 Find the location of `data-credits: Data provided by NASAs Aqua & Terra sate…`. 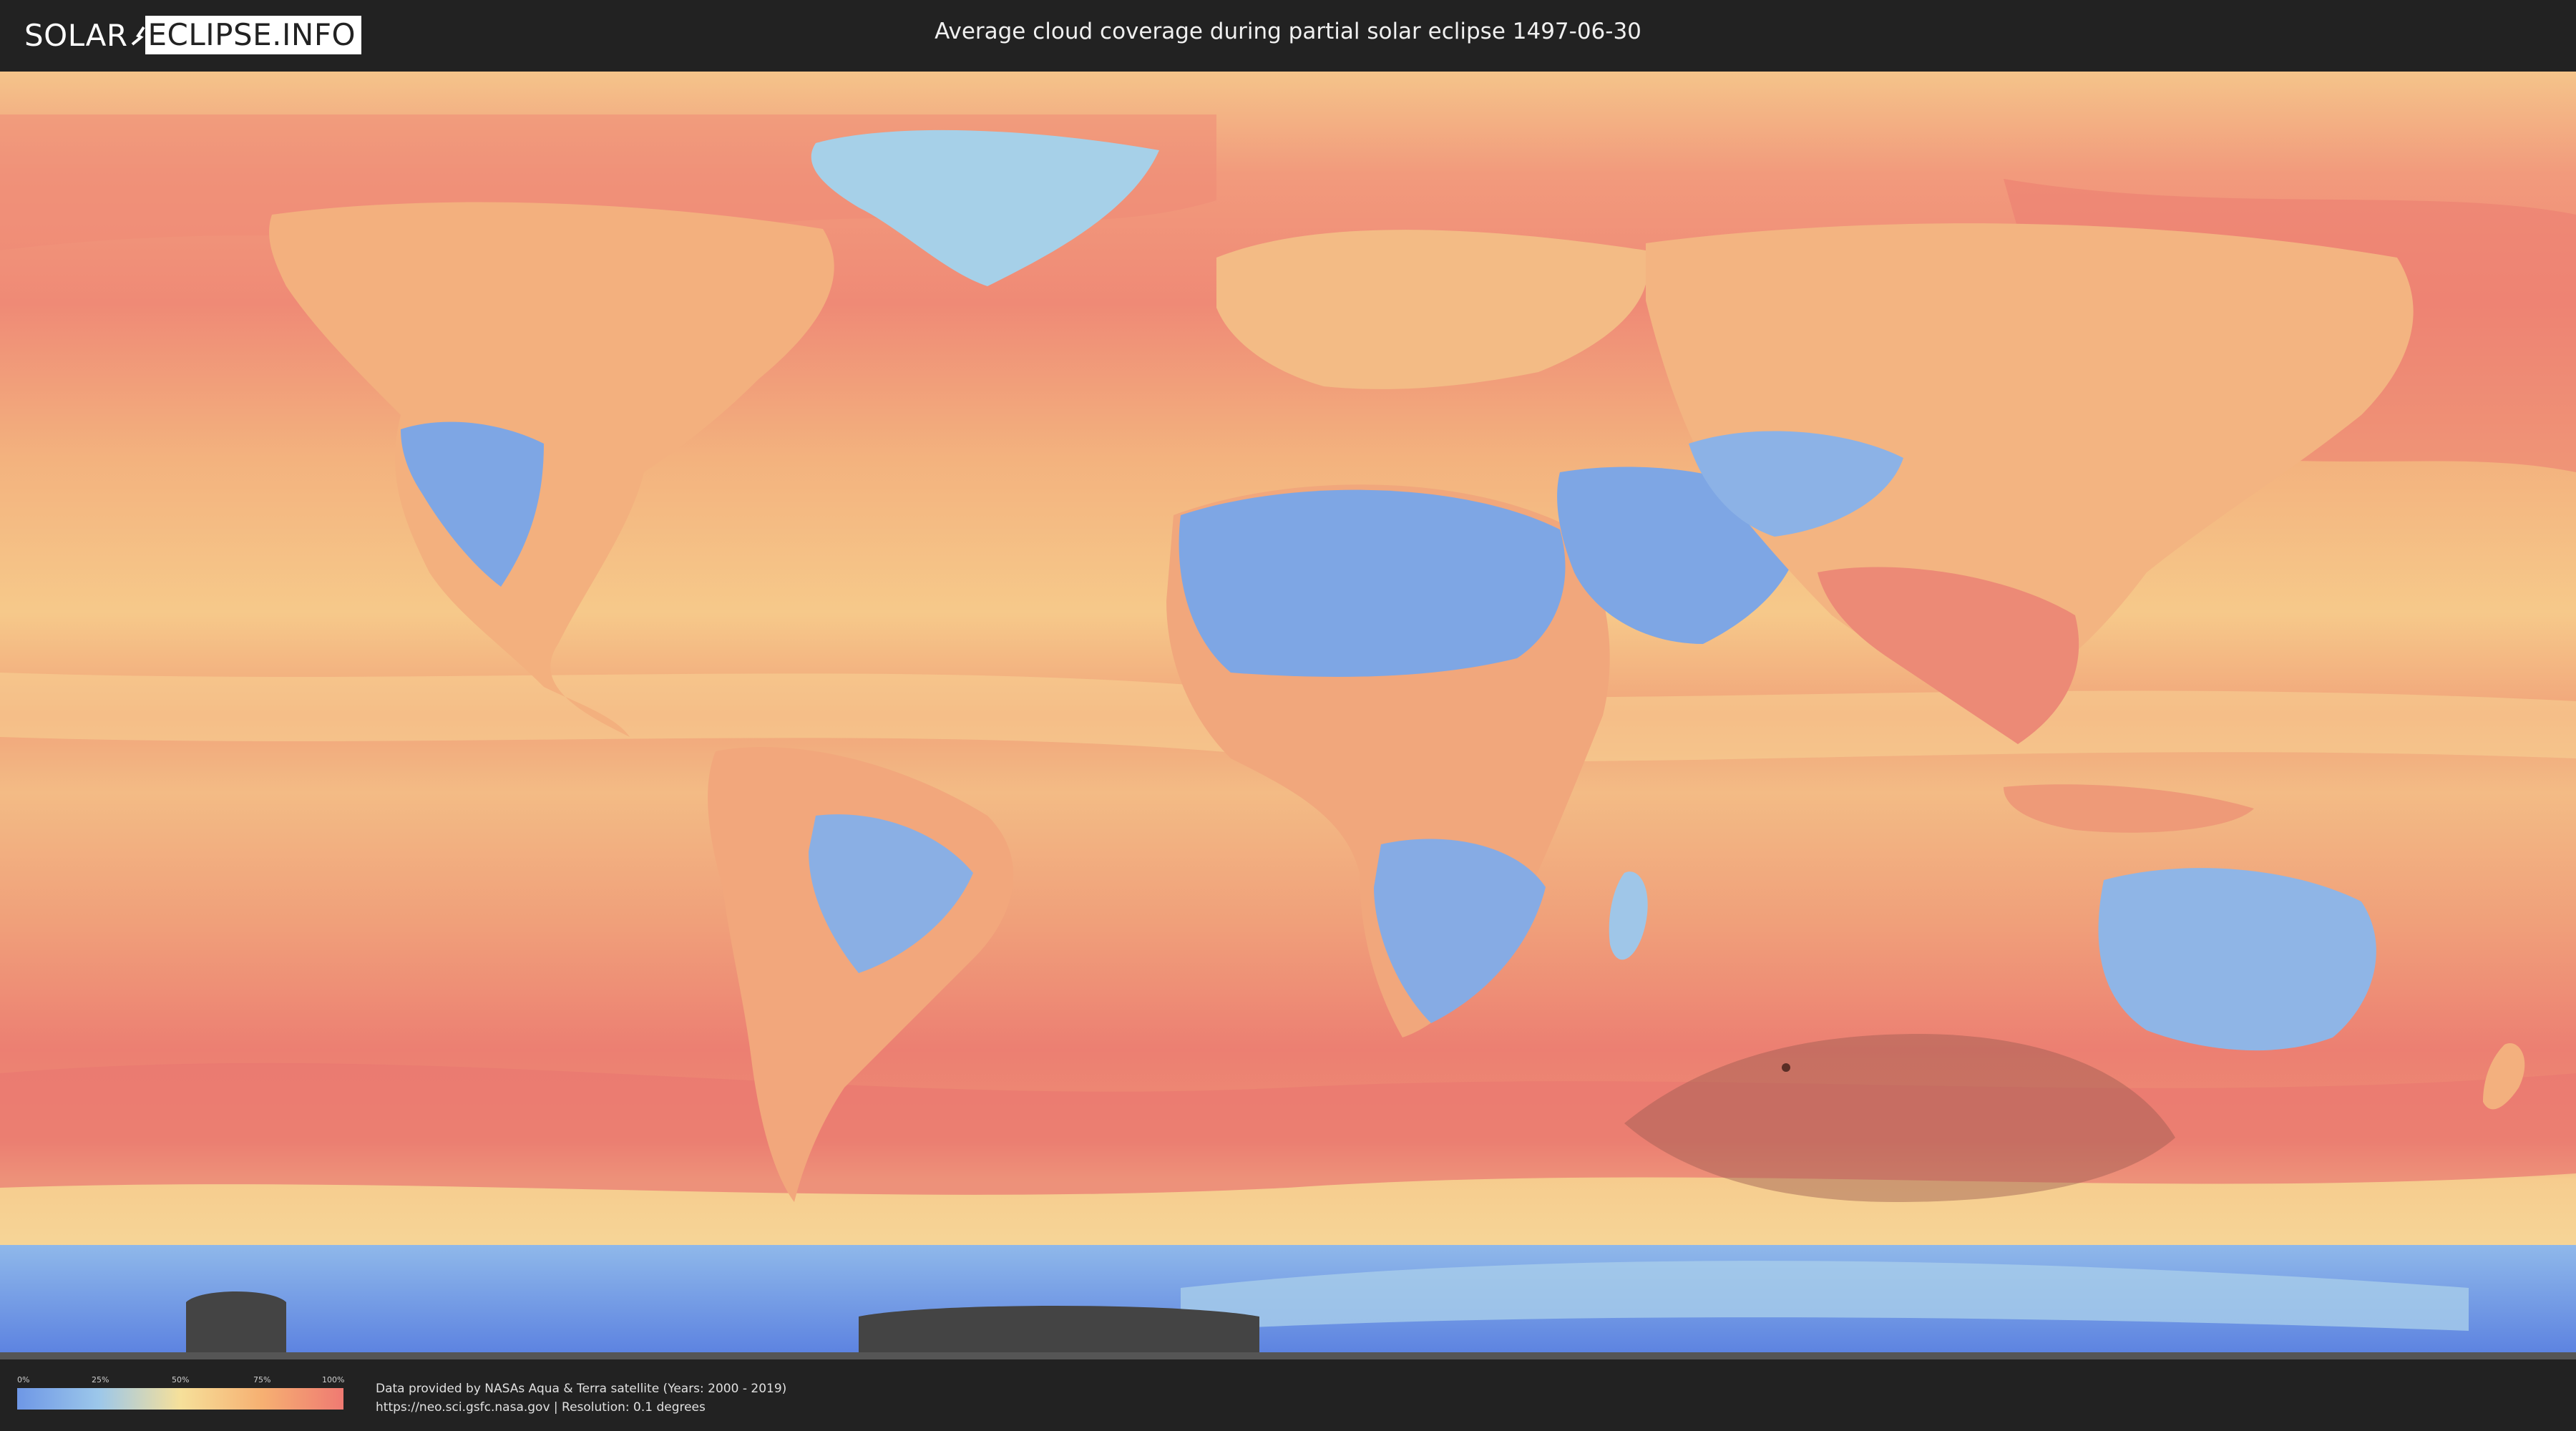

data-credits: Data provided by NASAs Aqua & Terra sate… is located at coordinates (581, 1398).